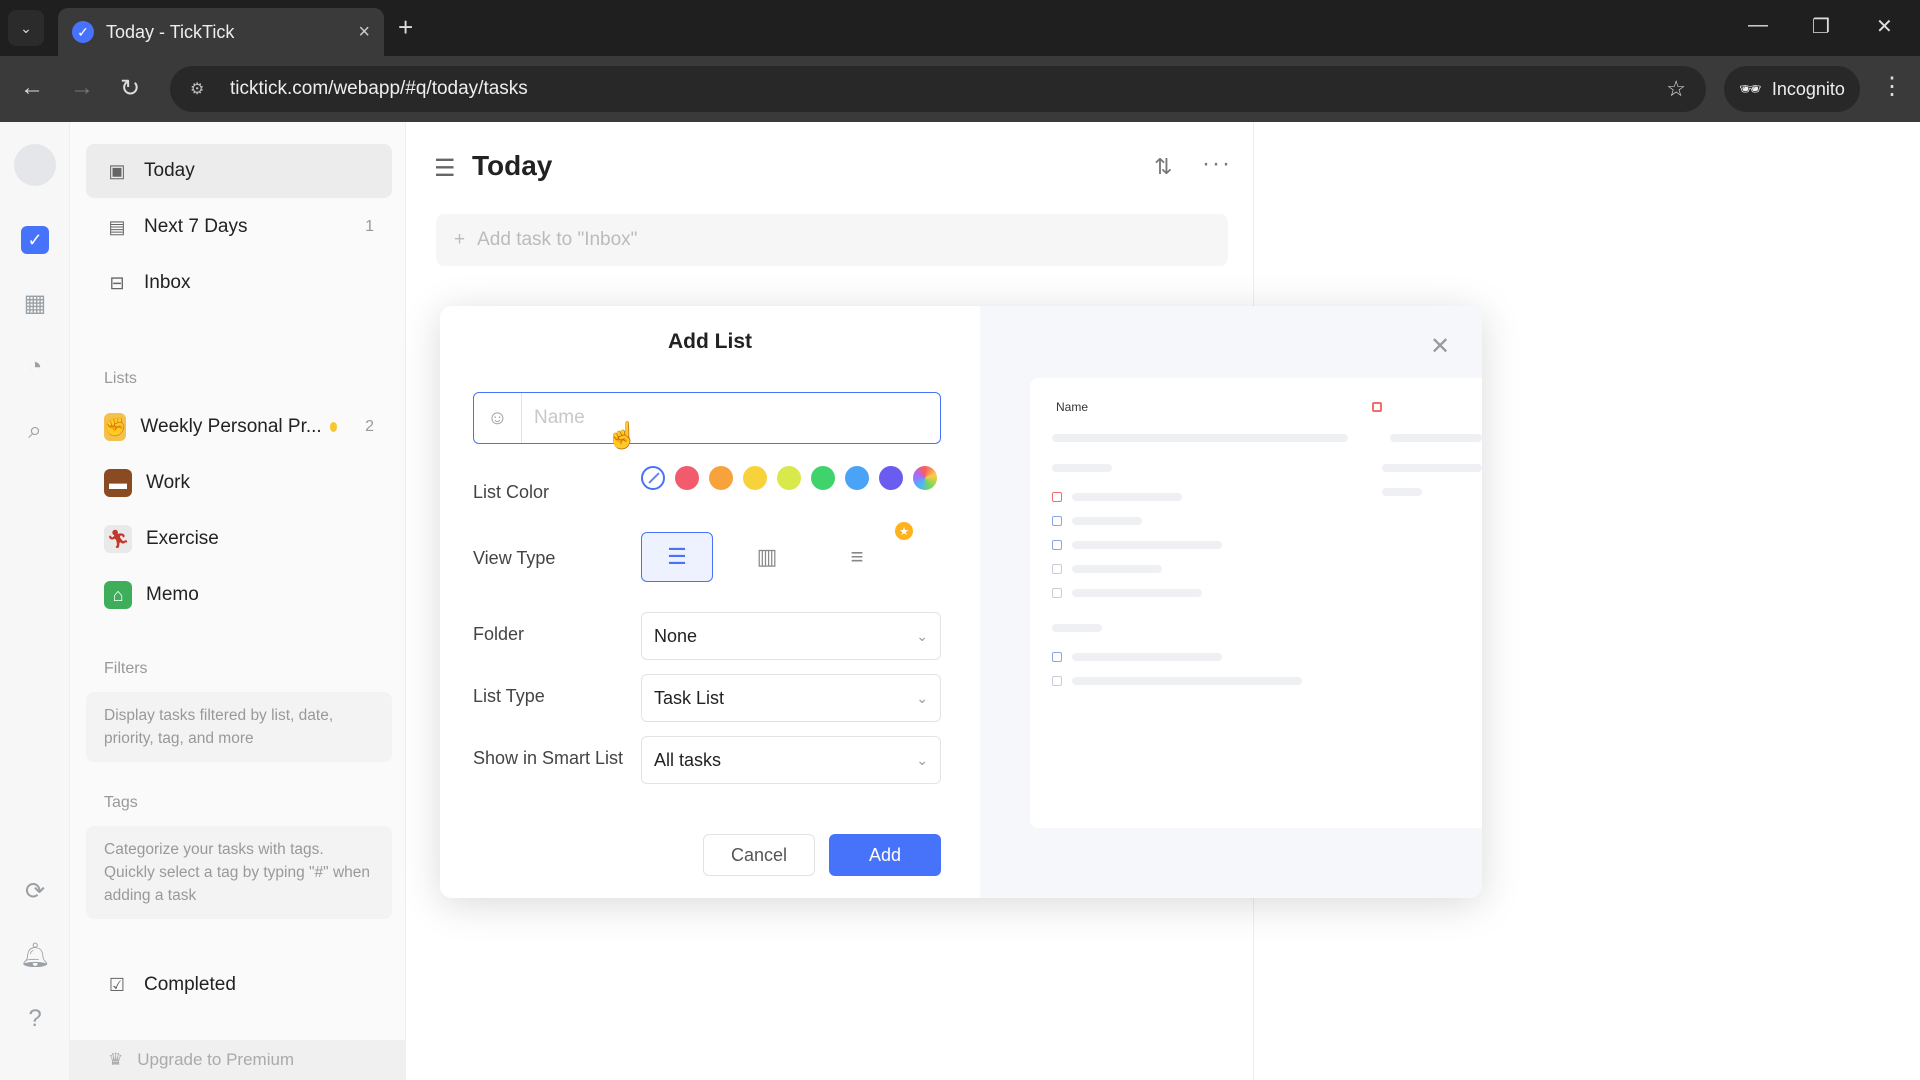 The image size is (1920, 1080). Describe the element at coordinates (689, 697) in the screenshot. I see `list-type-value: Task List` at that location.